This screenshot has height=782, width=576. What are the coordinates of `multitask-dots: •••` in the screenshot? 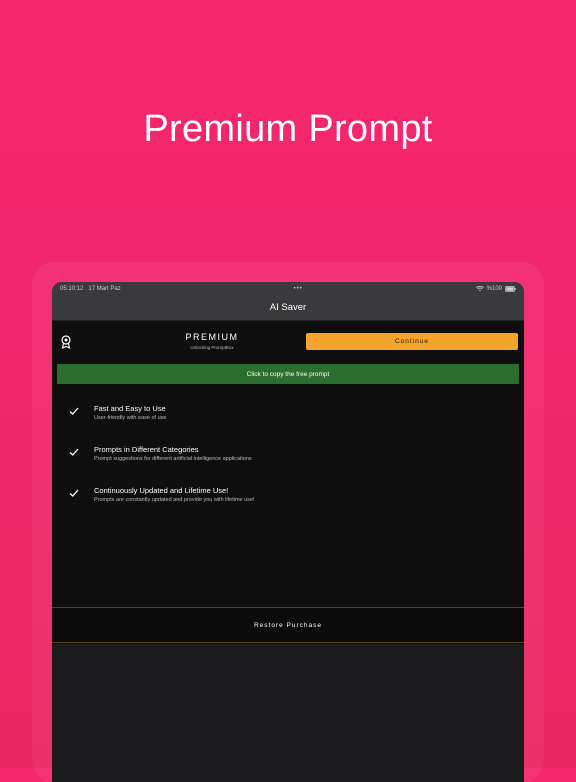 It's located at (298, 289).